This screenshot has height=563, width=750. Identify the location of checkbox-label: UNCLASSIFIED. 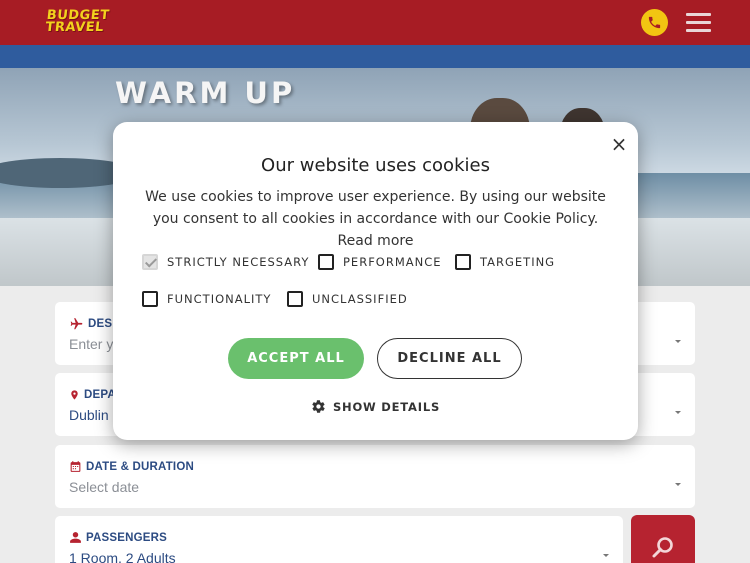
(360, 299).